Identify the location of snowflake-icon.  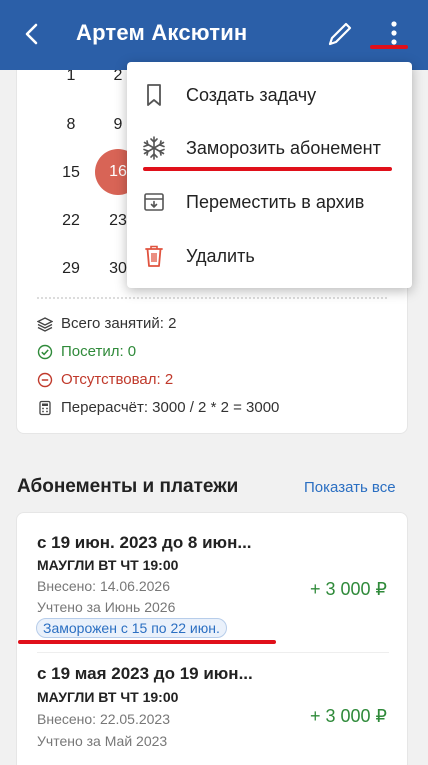
(154, 148).